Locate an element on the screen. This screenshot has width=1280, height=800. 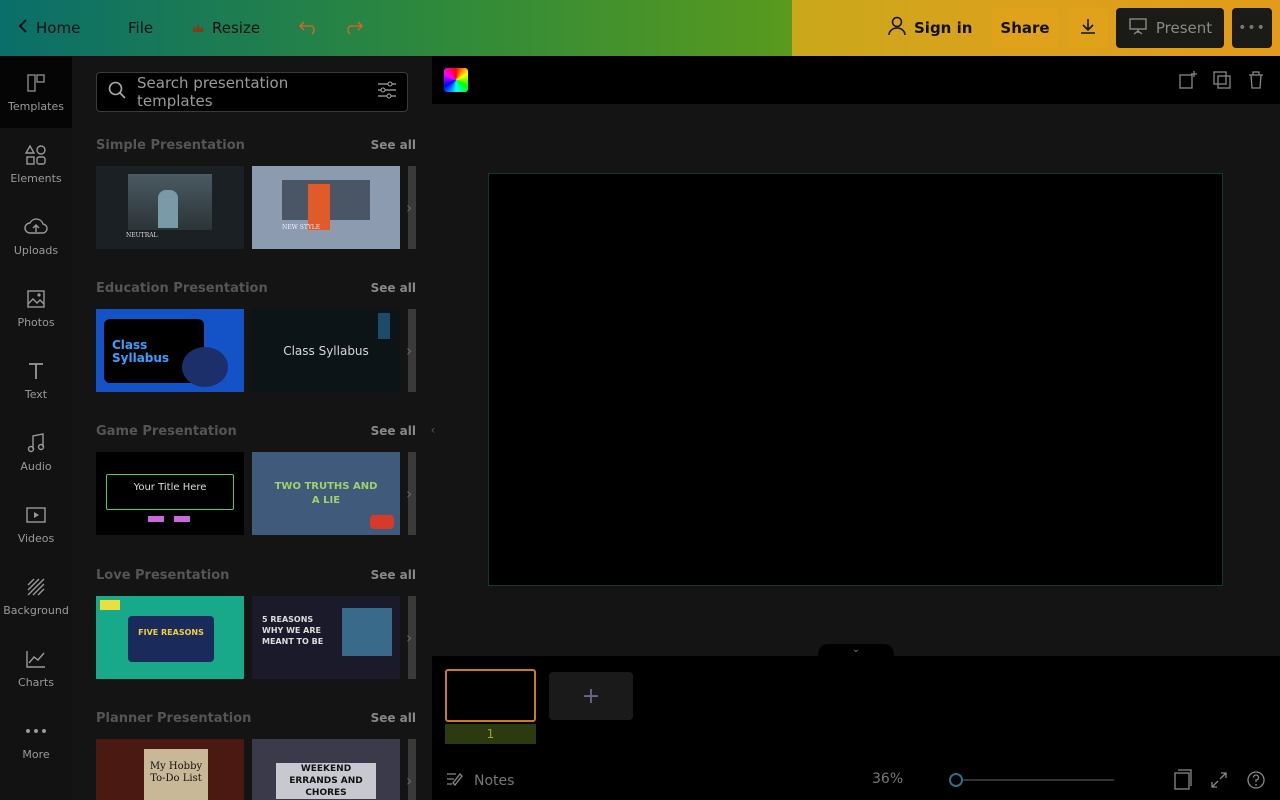
music-note-icon is located at coordinates (36, 443).